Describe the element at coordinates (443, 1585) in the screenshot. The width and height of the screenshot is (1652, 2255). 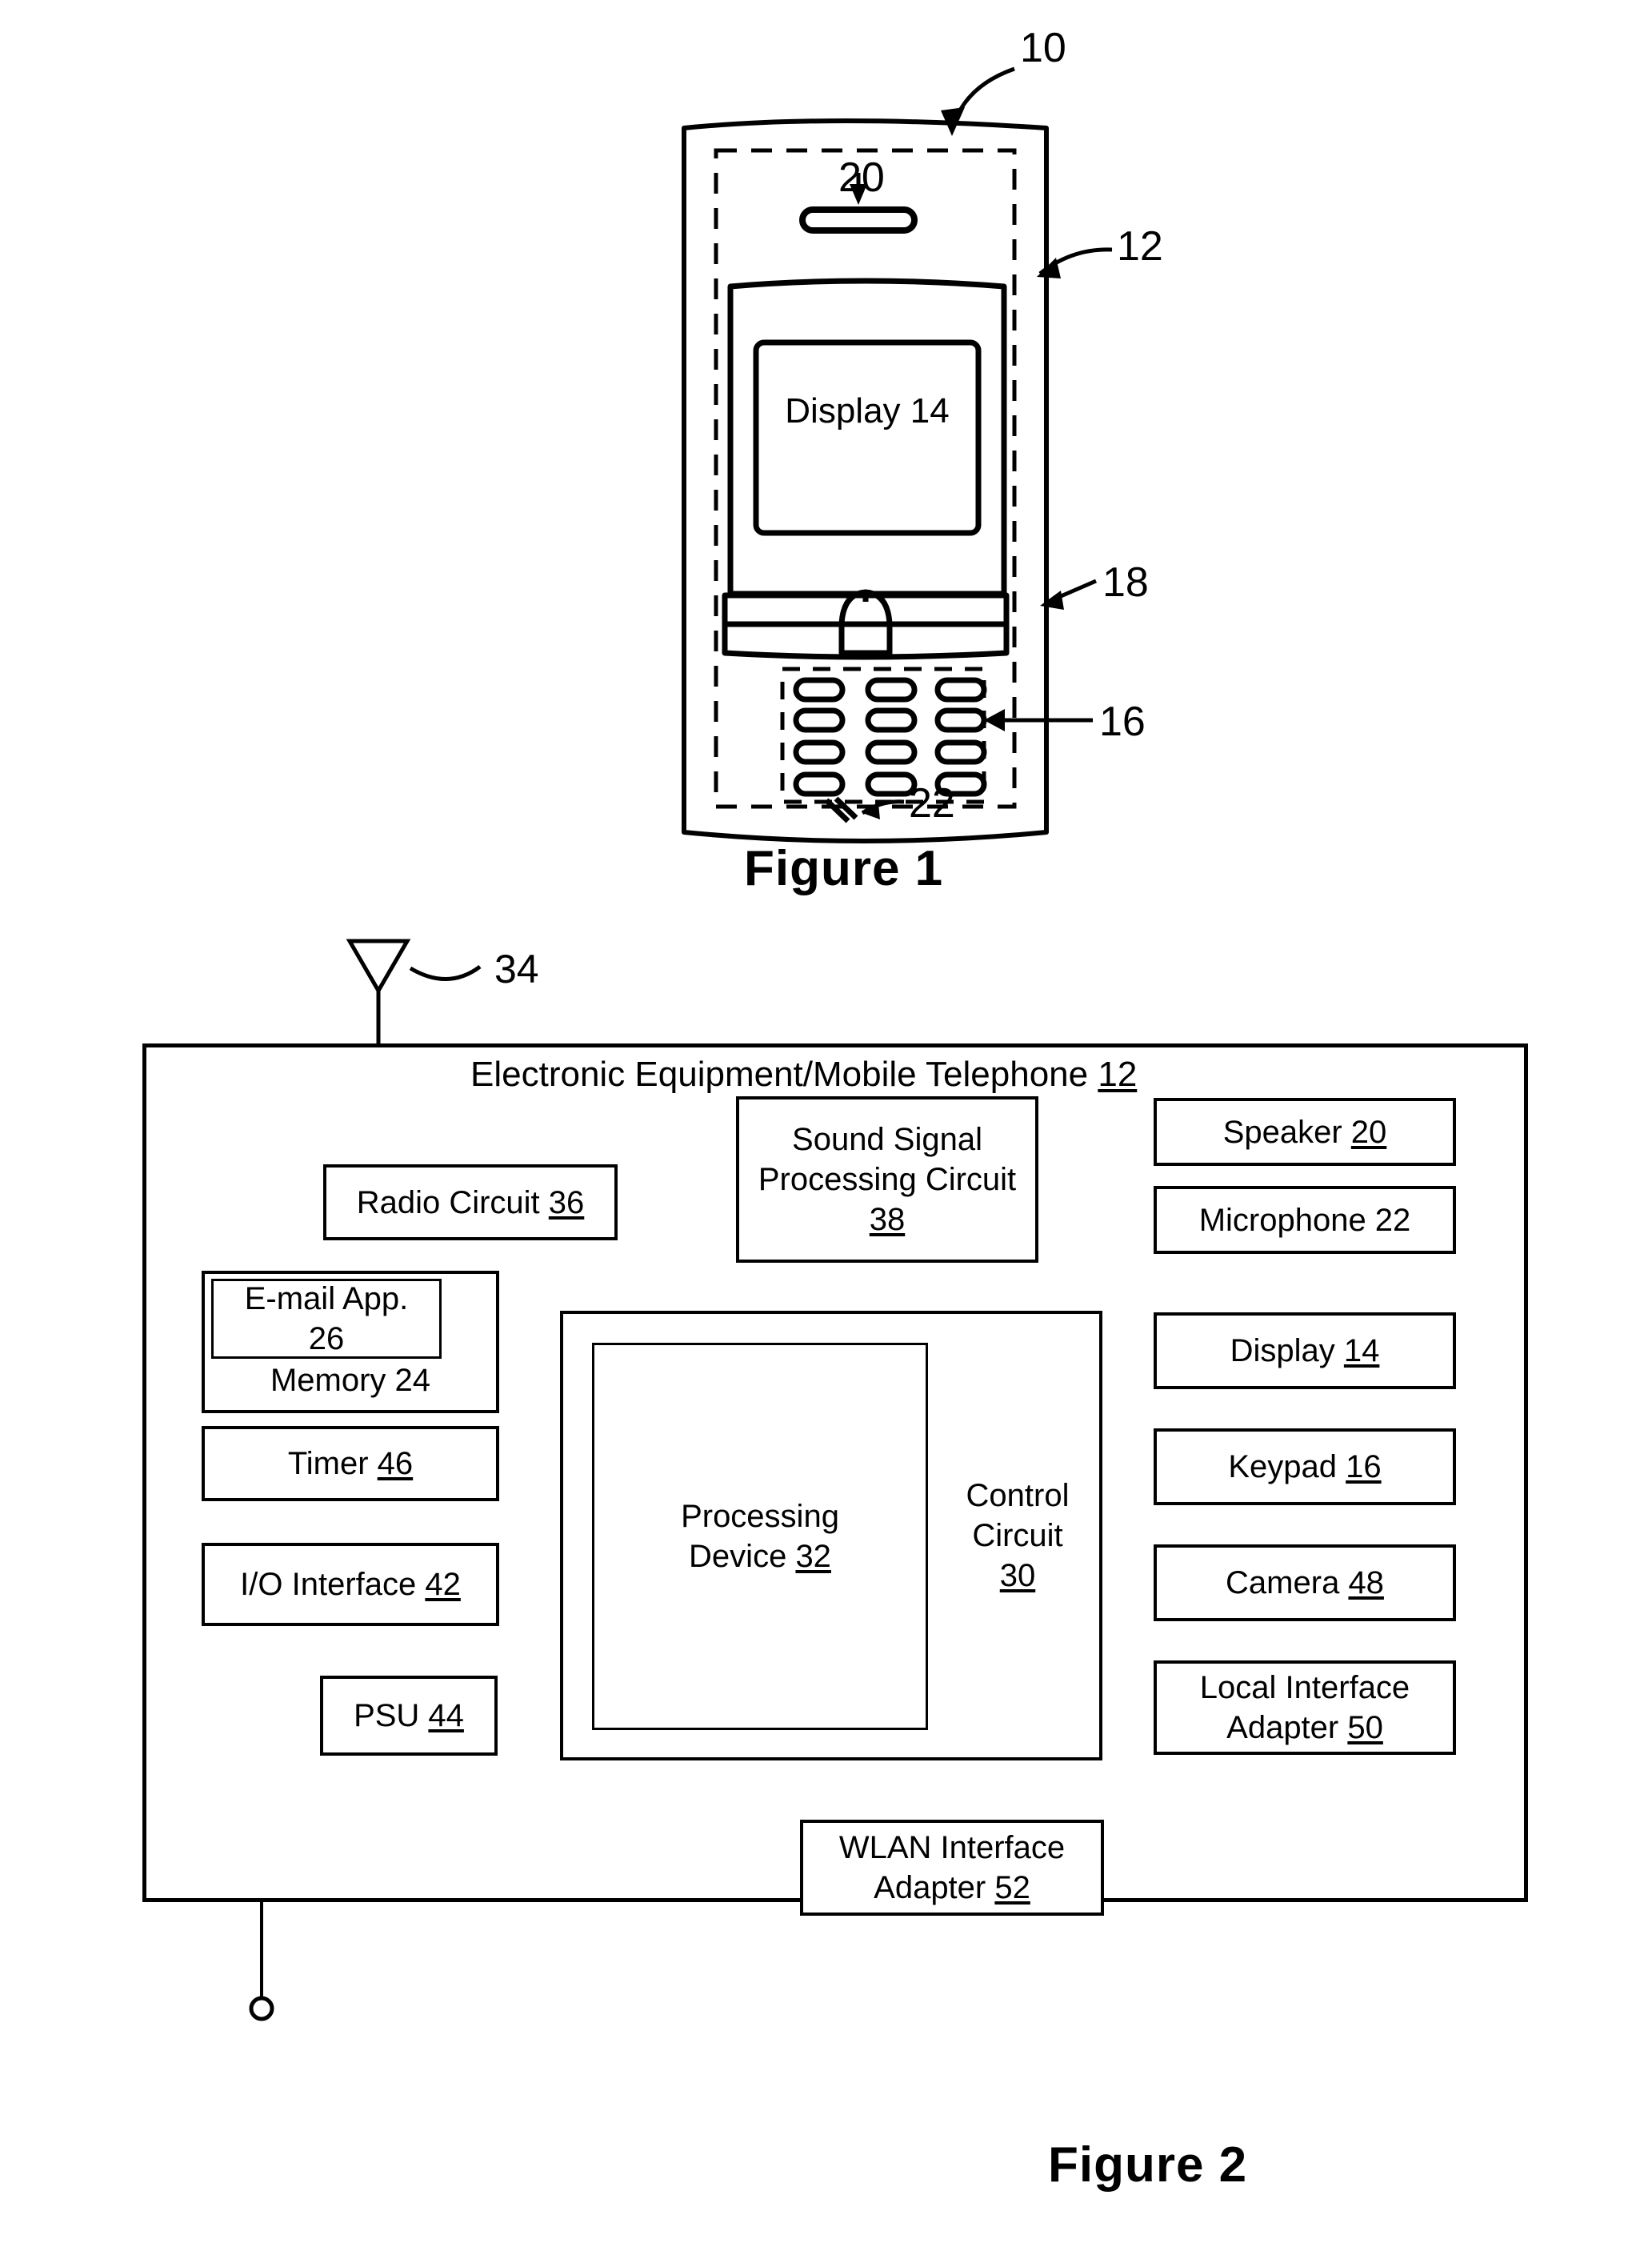
I see `io-interface-number: 42` at that location.